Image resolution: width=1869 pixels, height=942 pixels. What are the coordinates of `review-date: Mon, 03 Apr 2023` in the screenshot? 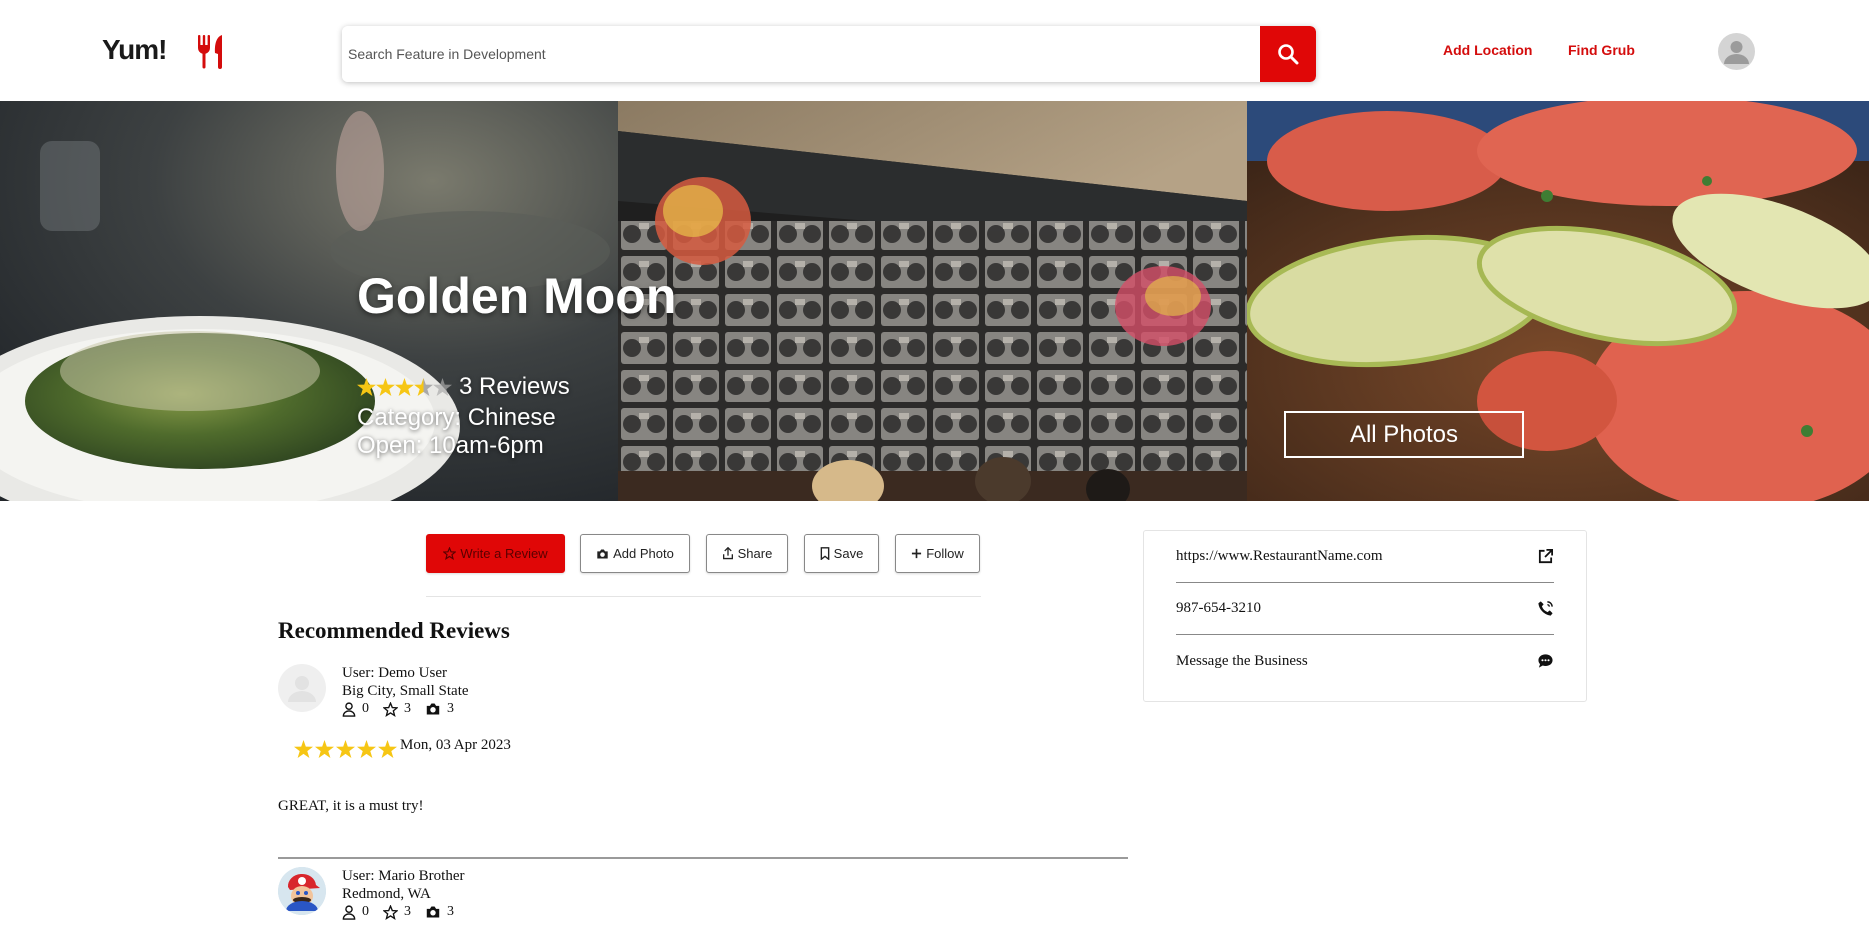 It's located at (455, 745).